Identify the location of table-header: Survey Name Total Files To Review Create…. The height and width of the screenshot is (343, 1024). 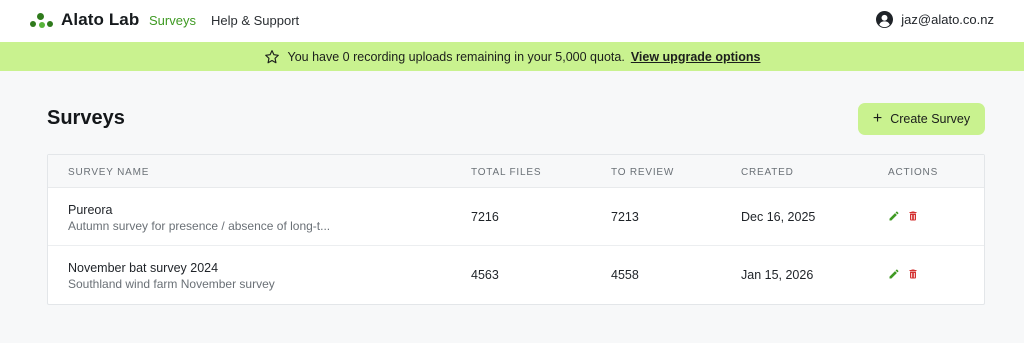
(516, 171).